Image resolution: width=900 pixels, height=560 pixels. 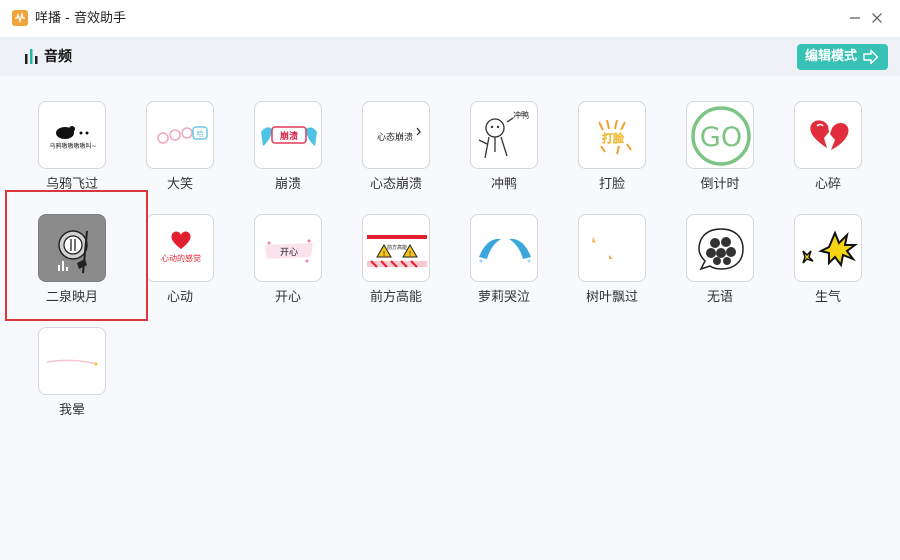 What do you see at coordinates (180, 135) in the screenshot?
I see `laugh-icon: 哈` at bounding box center [180, 135].